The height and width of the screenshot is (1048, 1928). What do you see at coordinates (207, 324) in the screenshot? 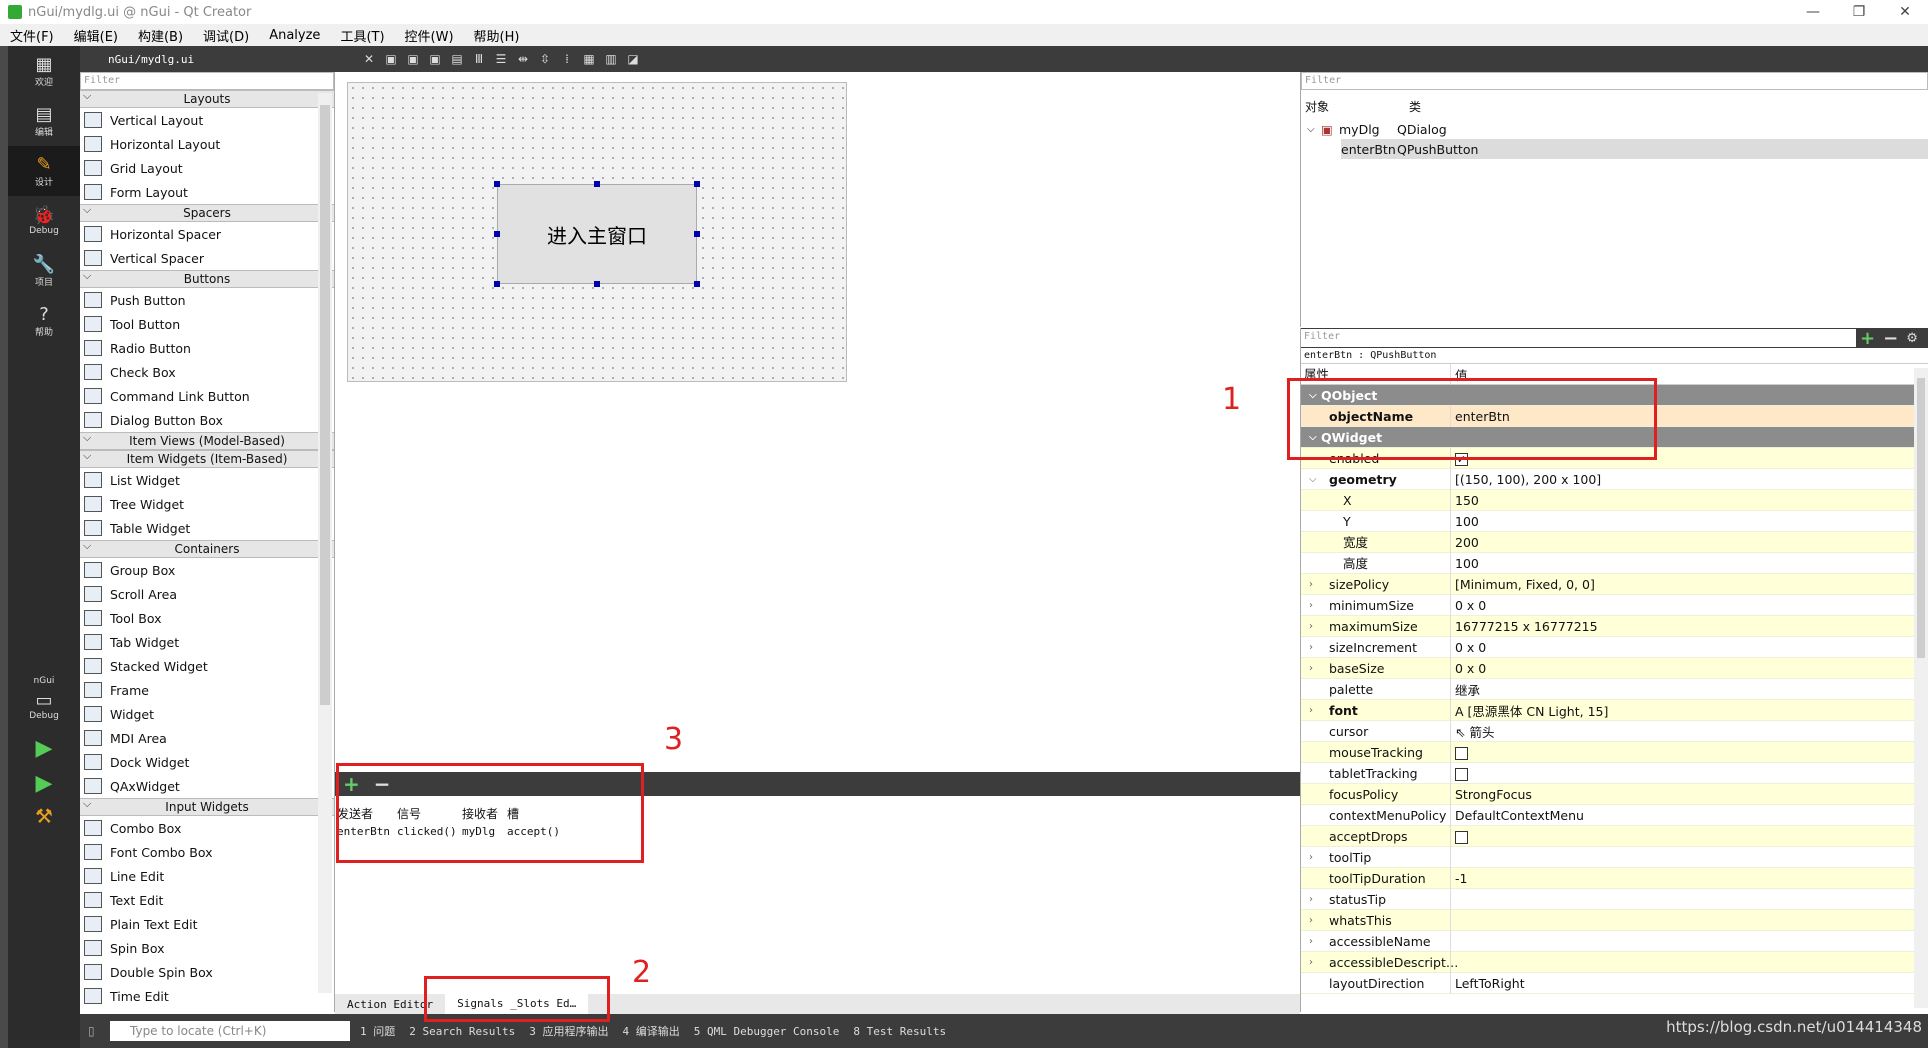
I see `widget-item-tool-button: Tool Button` at bounding box center [207, 324].